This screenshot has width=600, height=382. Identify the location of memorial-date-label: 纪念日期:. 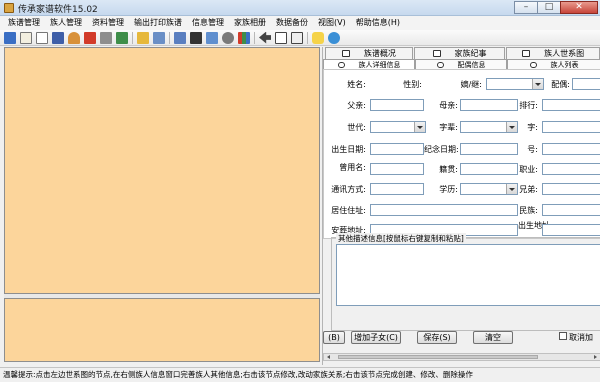
(441, 149).